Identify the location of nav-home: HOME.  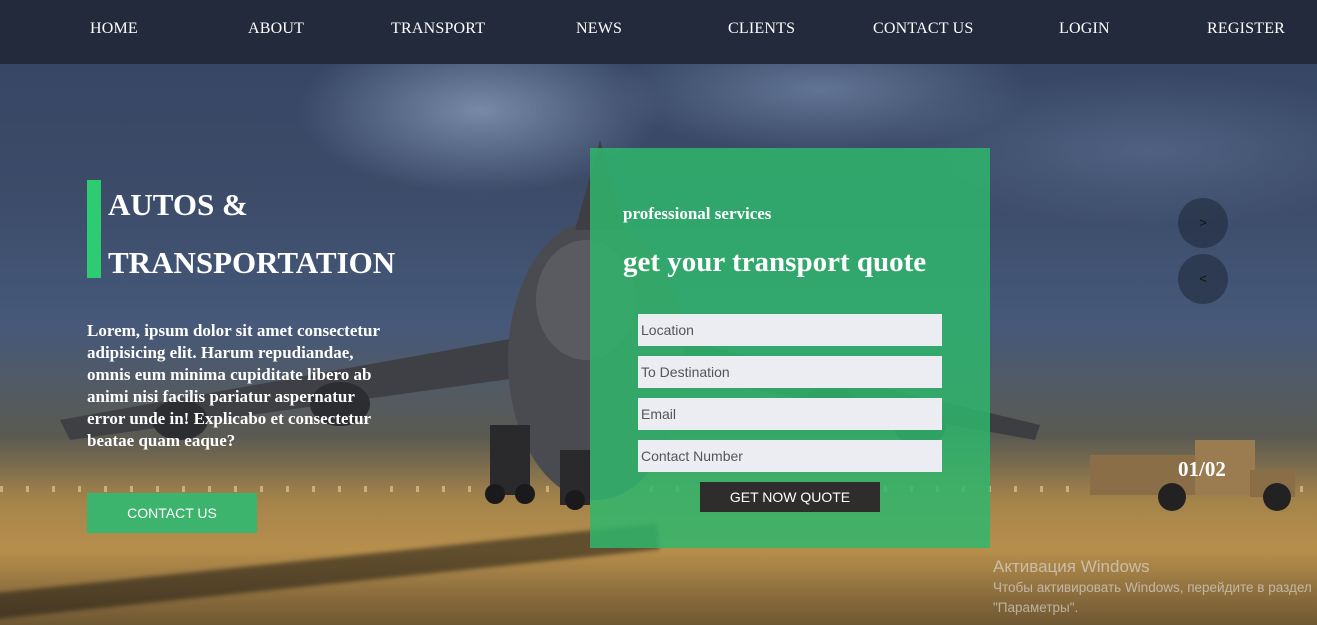
(114, 29).